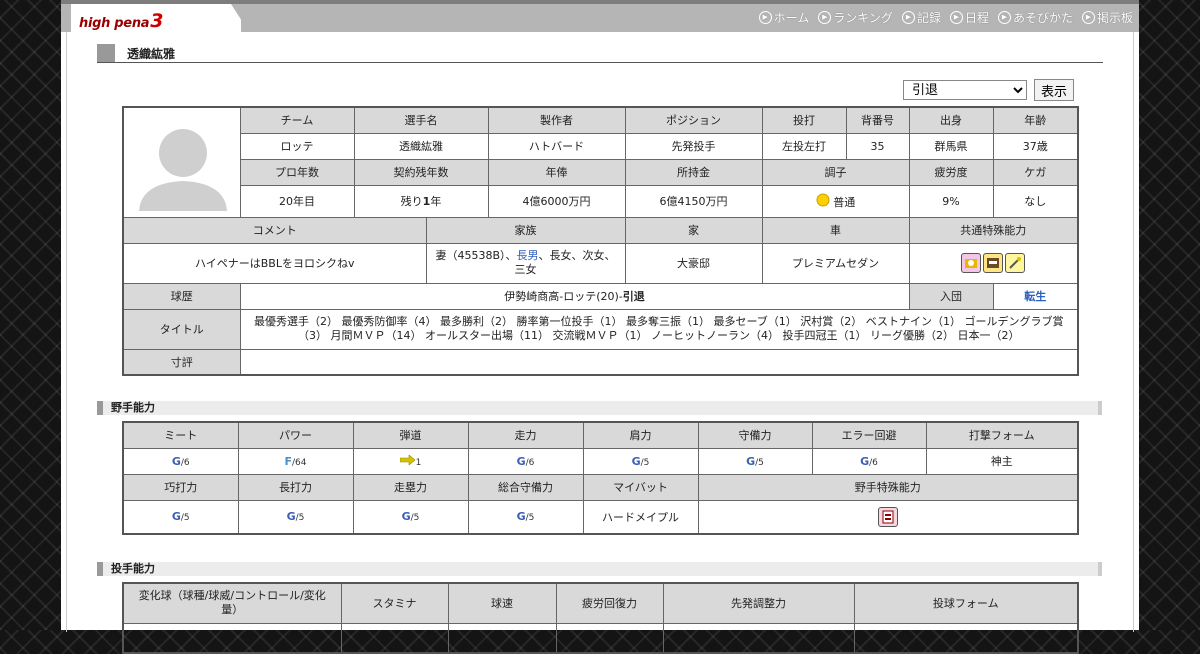 Image resolution: width=1200 pixels, height=654 pixels. What do you see at coordinates (755, 435) in the screenshot?
I see `th-defense: 守備力` at bounding box center [755, 435].